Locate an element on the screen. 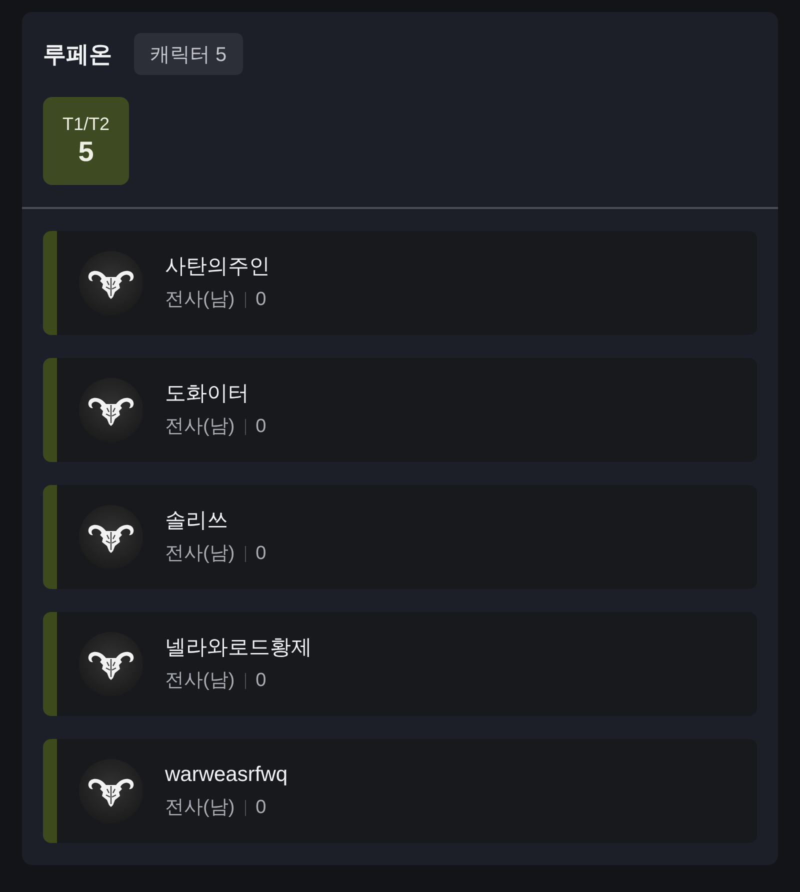 The image size is (800, 892). character-name: 넬라와로드황제 is located at coordinates (238, 648).